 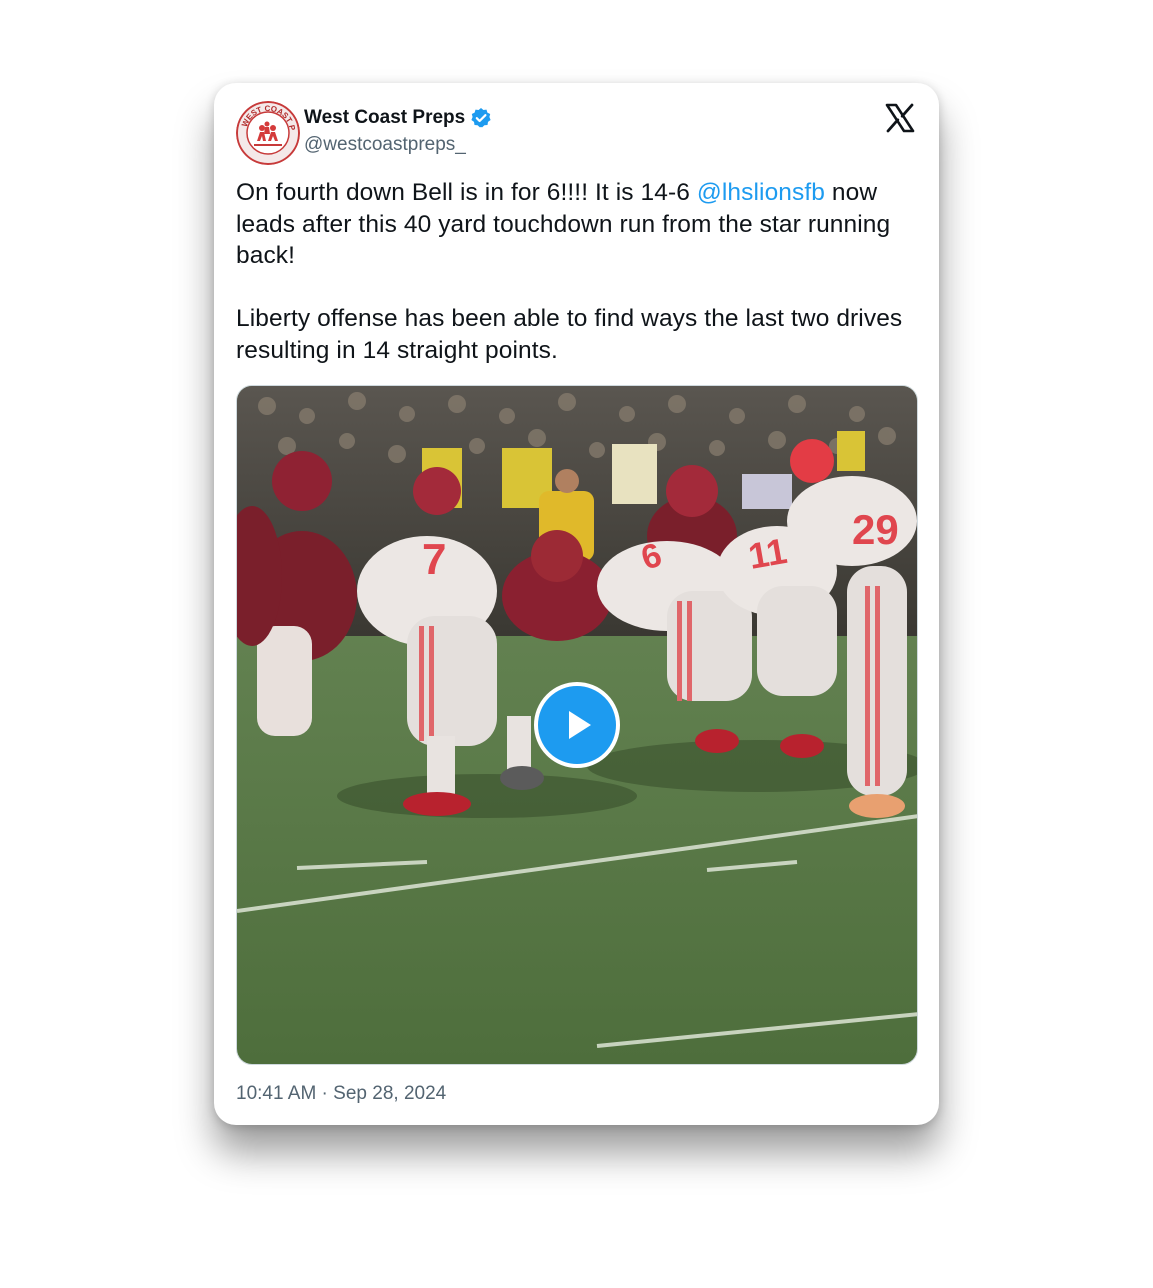 I want to click on jersey-number: 11, so click(x=767, y=553).